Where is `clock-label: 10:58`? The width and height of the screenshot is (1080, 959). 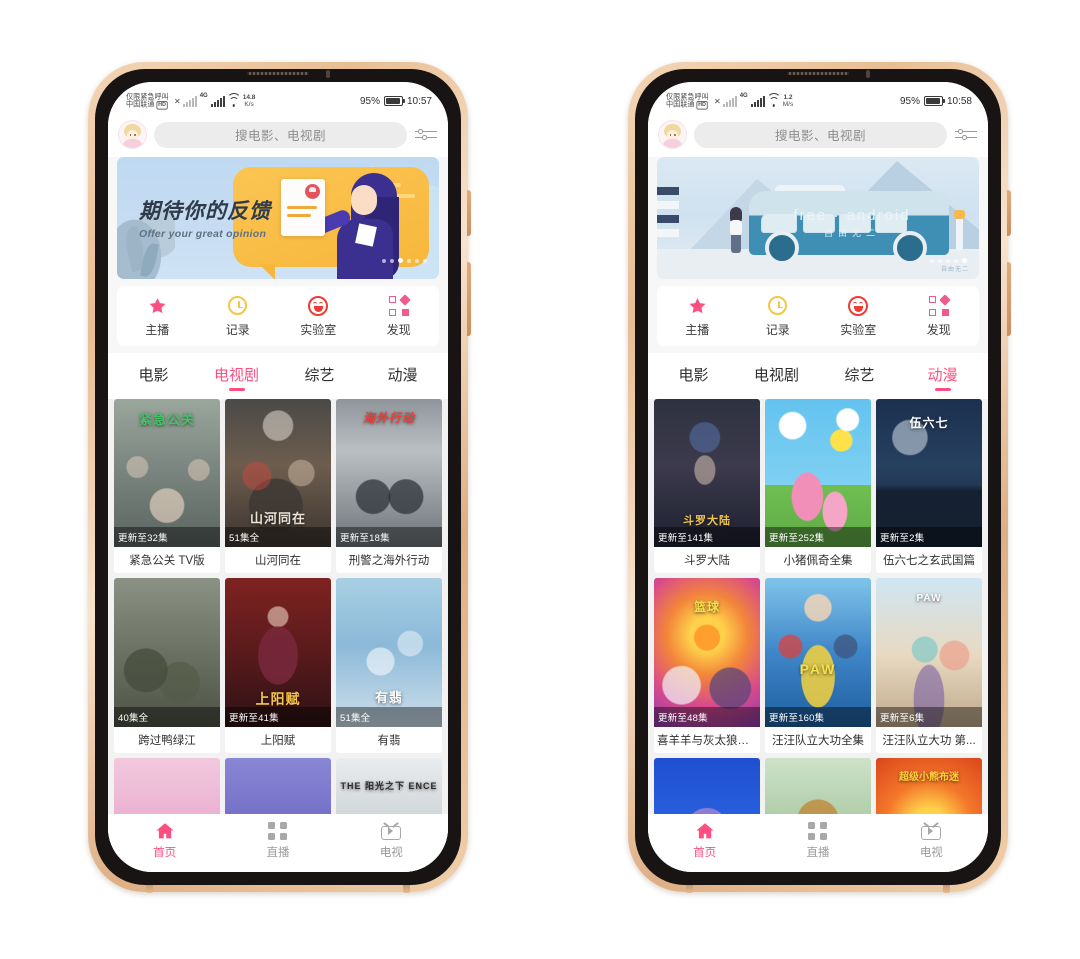 clock-label: 10:58 is located at coordinates (959, 101).